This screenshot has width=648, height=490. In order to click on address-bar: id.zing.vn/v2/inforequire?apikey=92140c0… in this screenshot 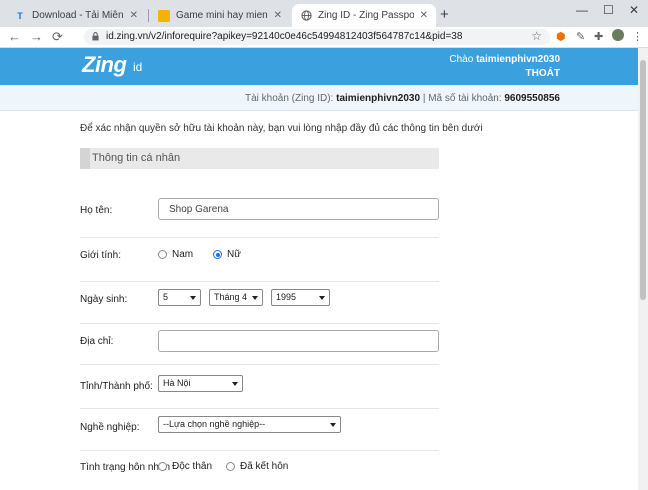, I will do `click(317, 37)`.